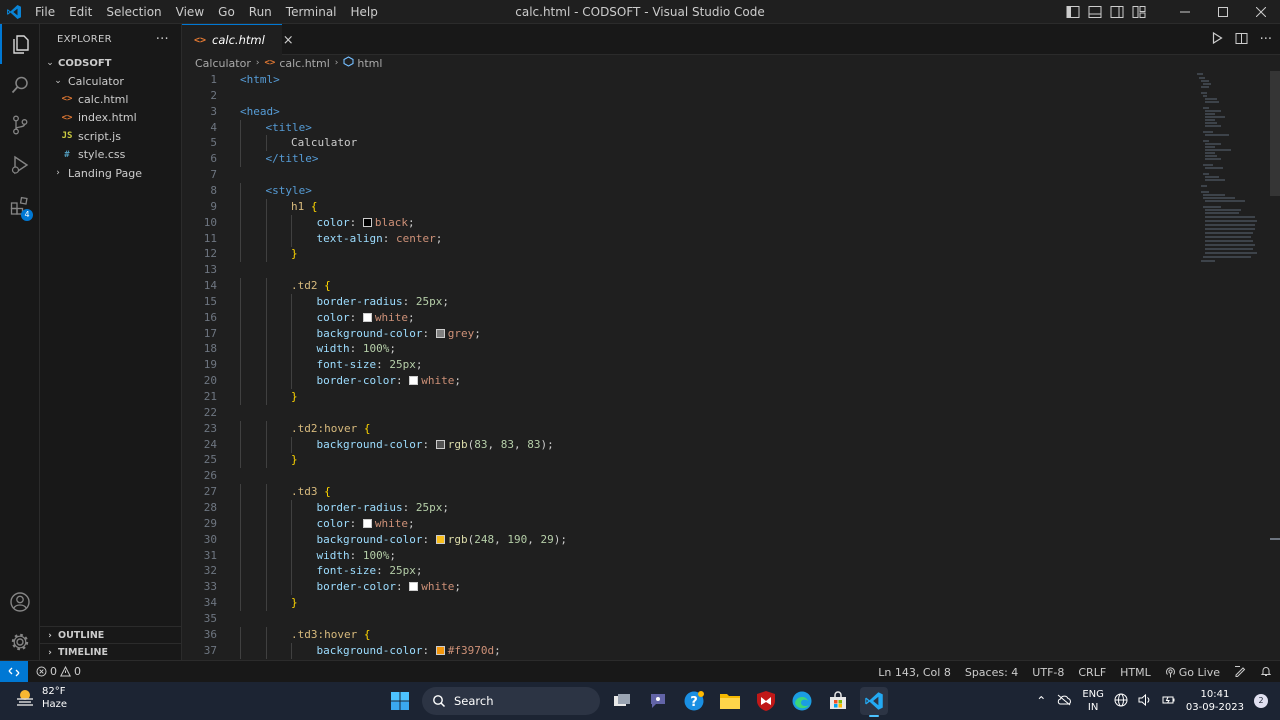  Describe the element at coordinates (20, 165) in the screenshot. I see `run-debug-icon` at that location.